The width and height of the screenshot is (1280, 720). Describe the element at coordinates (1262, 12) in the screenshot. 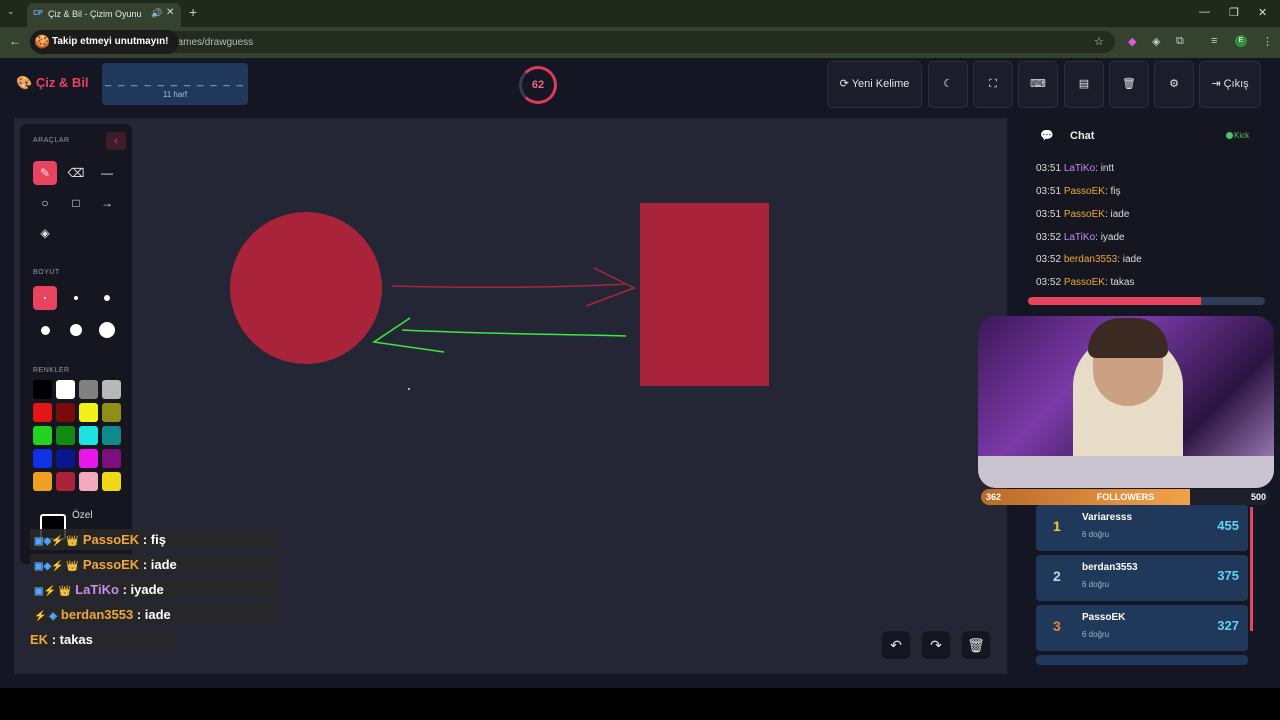

I see `window-close-icon: ✕` at that location.